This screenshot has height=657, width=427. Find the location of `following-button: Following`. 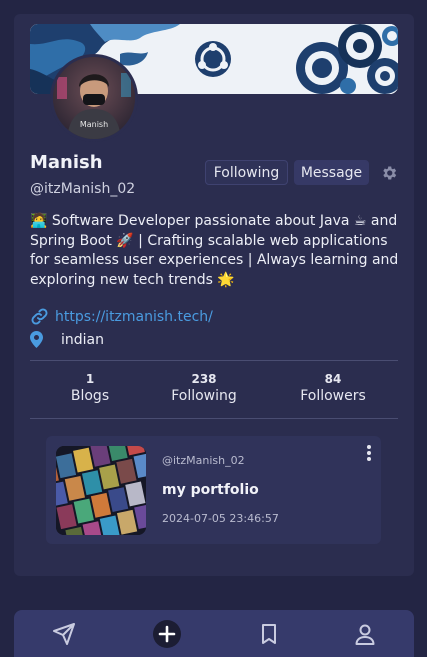

following-button: Following is located at coordinates (246, 172).